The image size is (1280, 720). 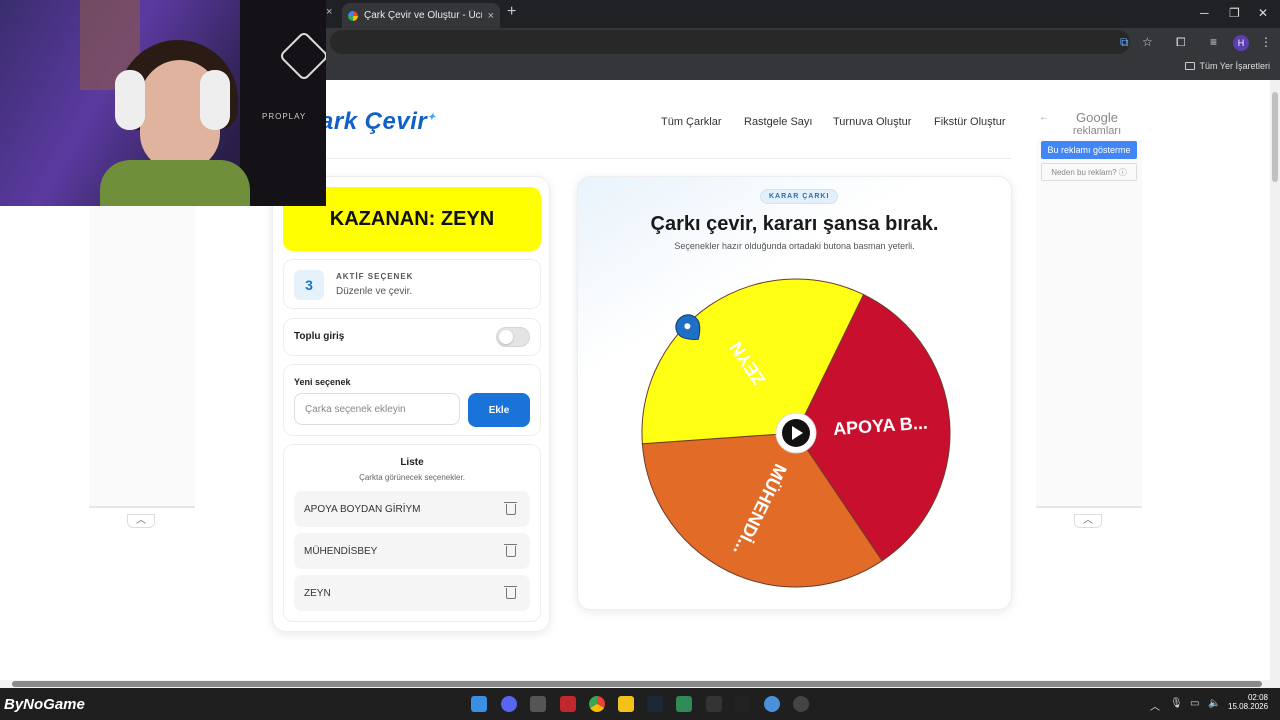 I want to click on all-bookmarks: Tüm Yer İşaretleri, so click(x=1227, y=66).